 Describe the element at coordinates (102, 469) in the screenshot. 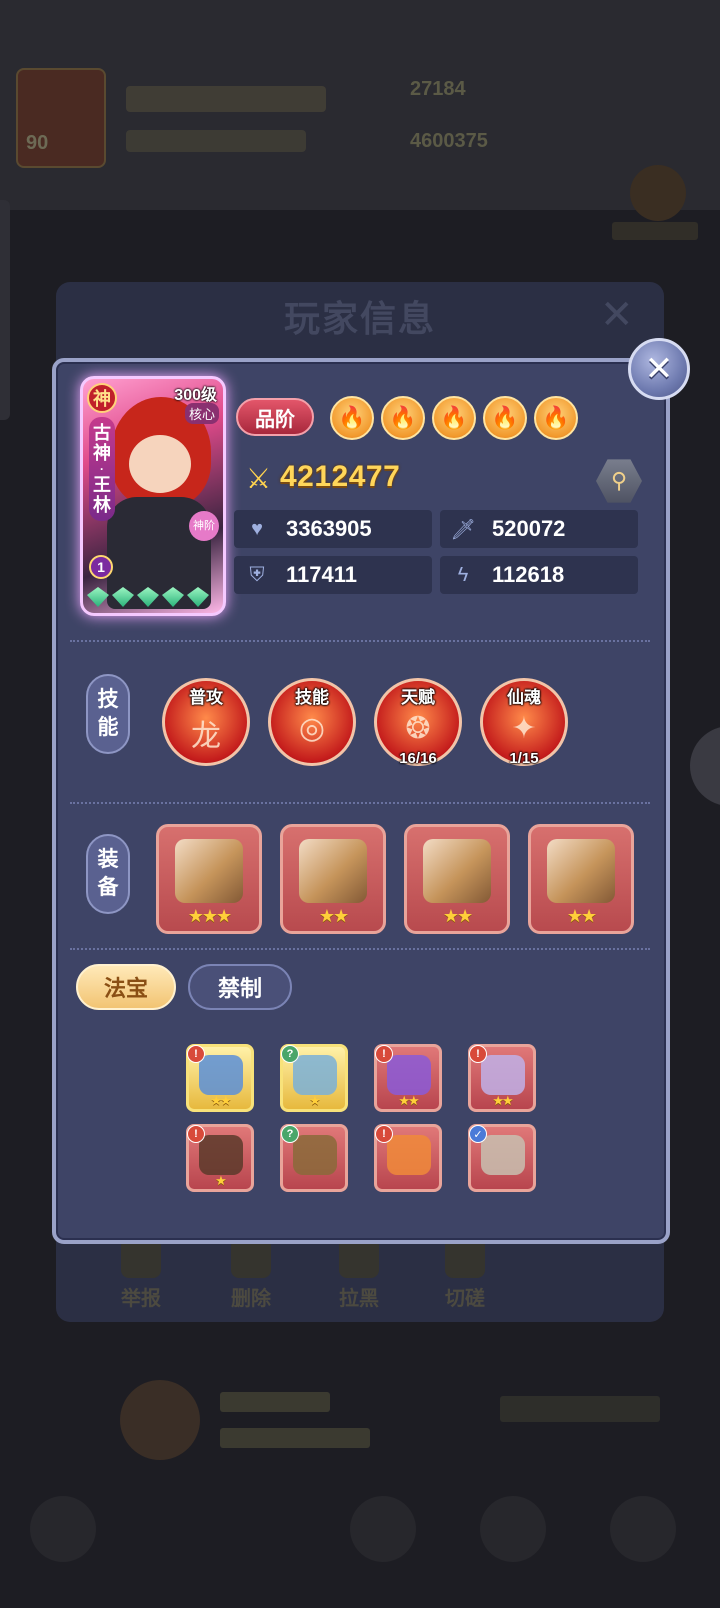

I see `hero-name: 古神 · 王林` at that location.